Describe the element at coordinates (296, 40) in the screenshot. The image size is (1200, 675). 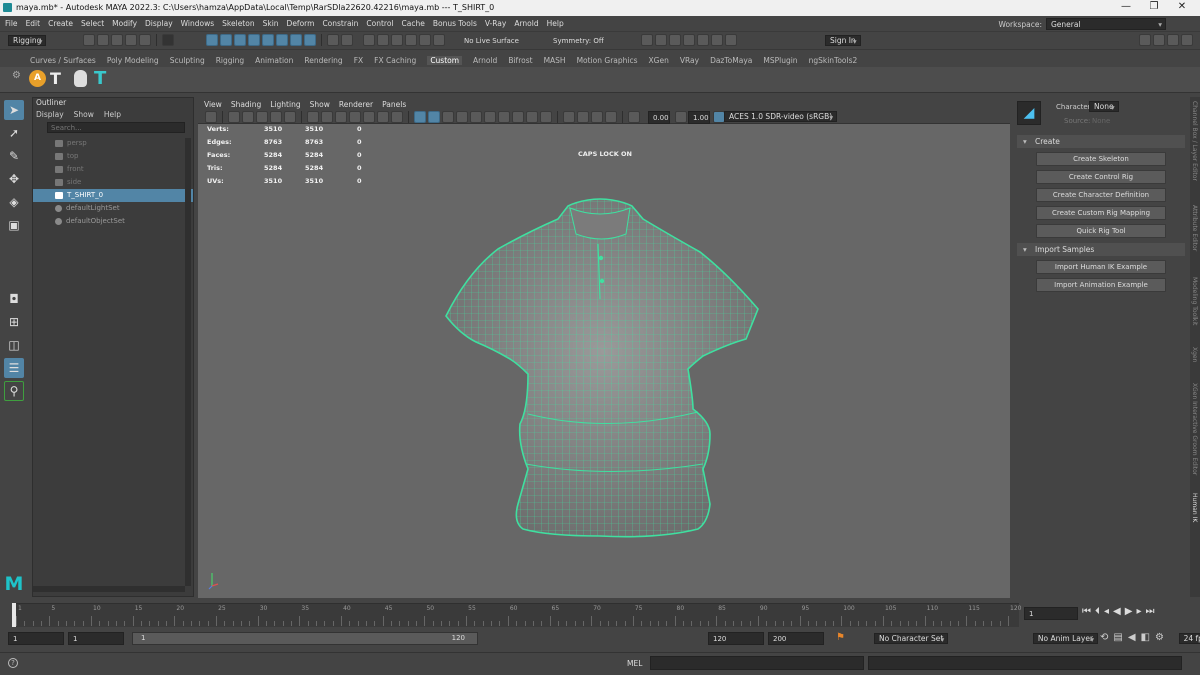
I see `select-uv-icon` at that location.